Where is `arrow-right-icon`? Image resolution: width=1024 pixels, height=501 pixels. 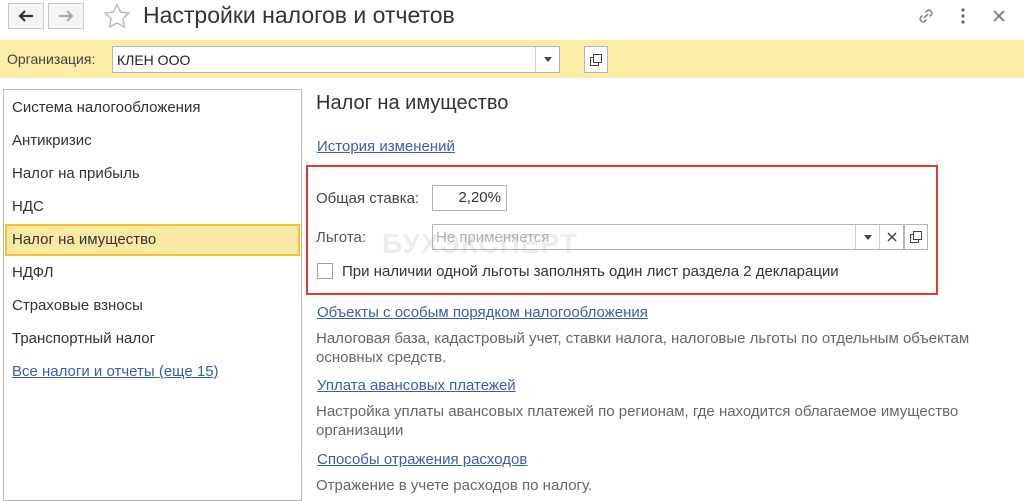 arrow-right-icon is located at coordinates (66, 16).